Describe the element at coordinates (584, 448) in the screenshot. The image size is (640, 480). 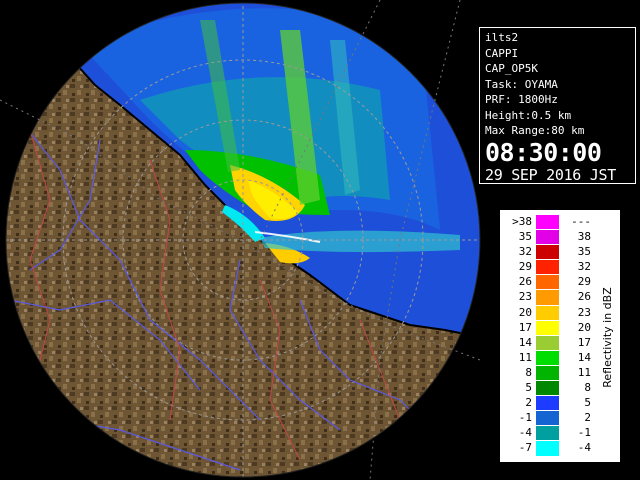
I see `legend-high: -4` at that location.